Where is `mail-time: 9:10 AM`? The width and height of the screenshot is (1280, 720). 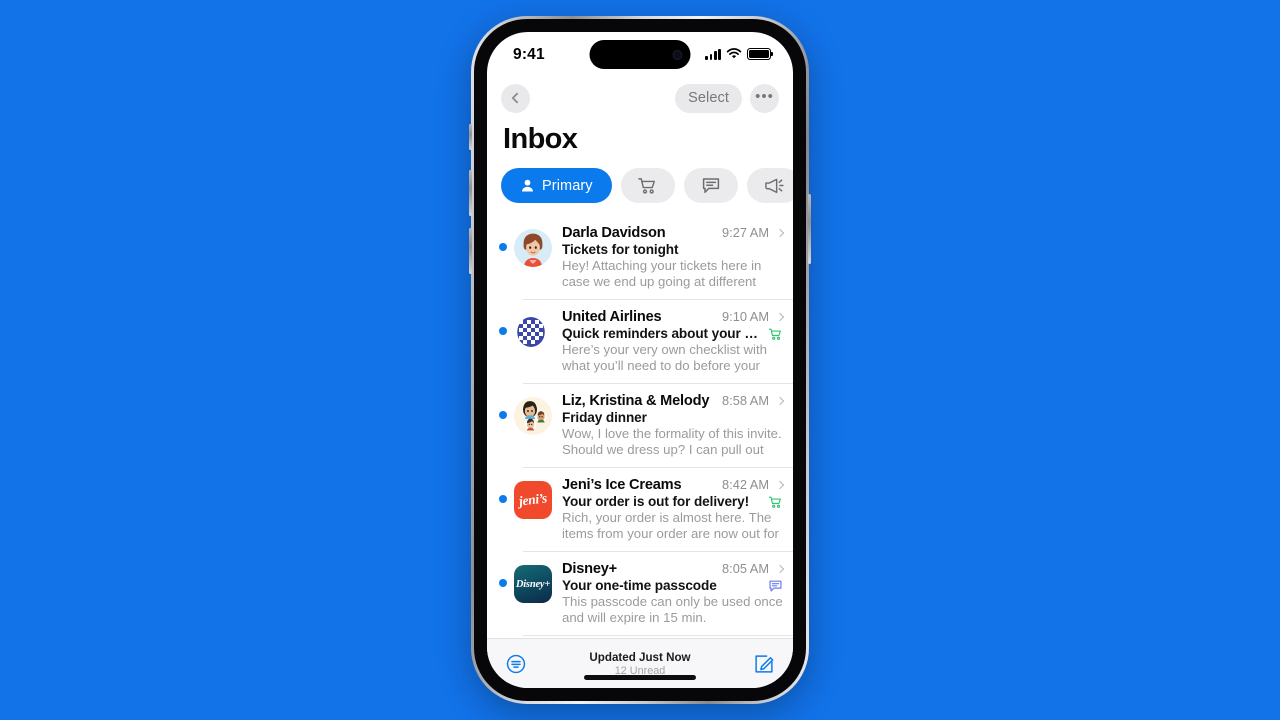
mail-time: 9:10 AM is located at coordinates (745, 316).